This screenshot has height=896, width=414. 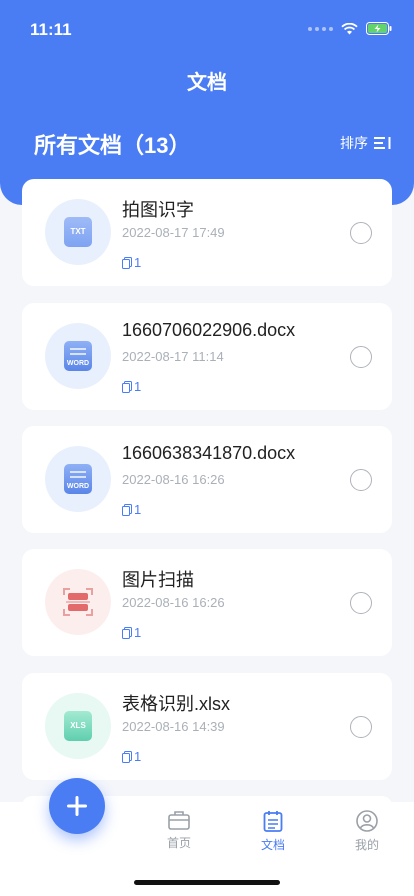 I want to click on file-icon-circle: TXT, so click(x=78, y=232).